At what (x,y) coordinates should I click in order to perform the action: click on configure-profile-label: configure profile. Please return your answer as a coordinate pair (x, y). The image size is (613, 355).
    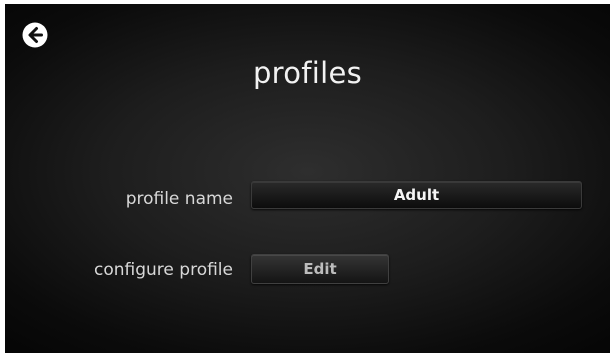
    Looking at the image, I should click on (163, 270).